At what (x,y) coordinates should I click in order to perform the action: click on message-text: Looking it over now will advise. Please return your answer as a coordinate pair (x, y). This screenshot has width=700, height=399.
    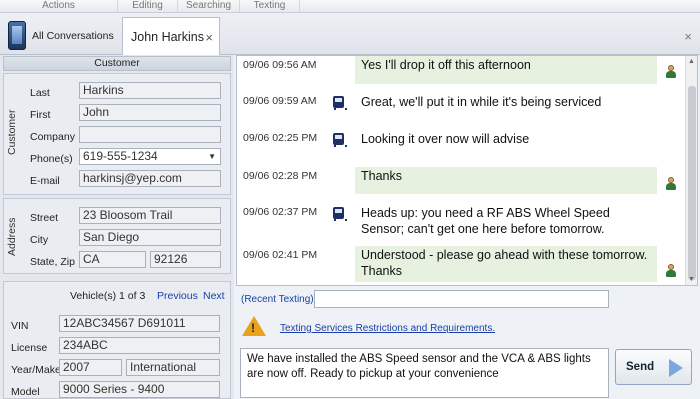
    Looking at the image, I should click on (445, 139).